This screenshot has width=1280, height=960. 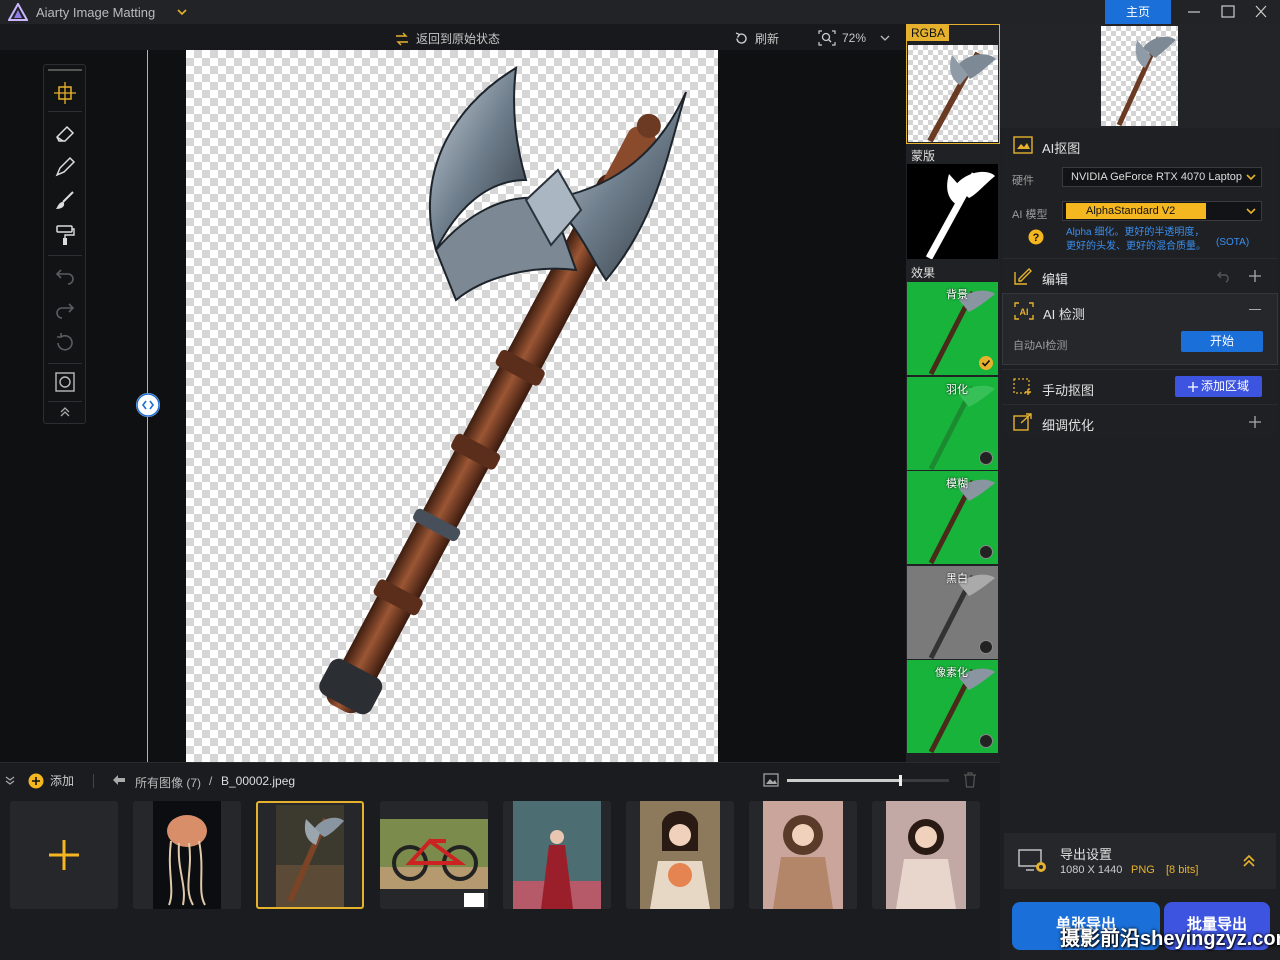 I want to click on swap-icon, so click(x=402, y=39).